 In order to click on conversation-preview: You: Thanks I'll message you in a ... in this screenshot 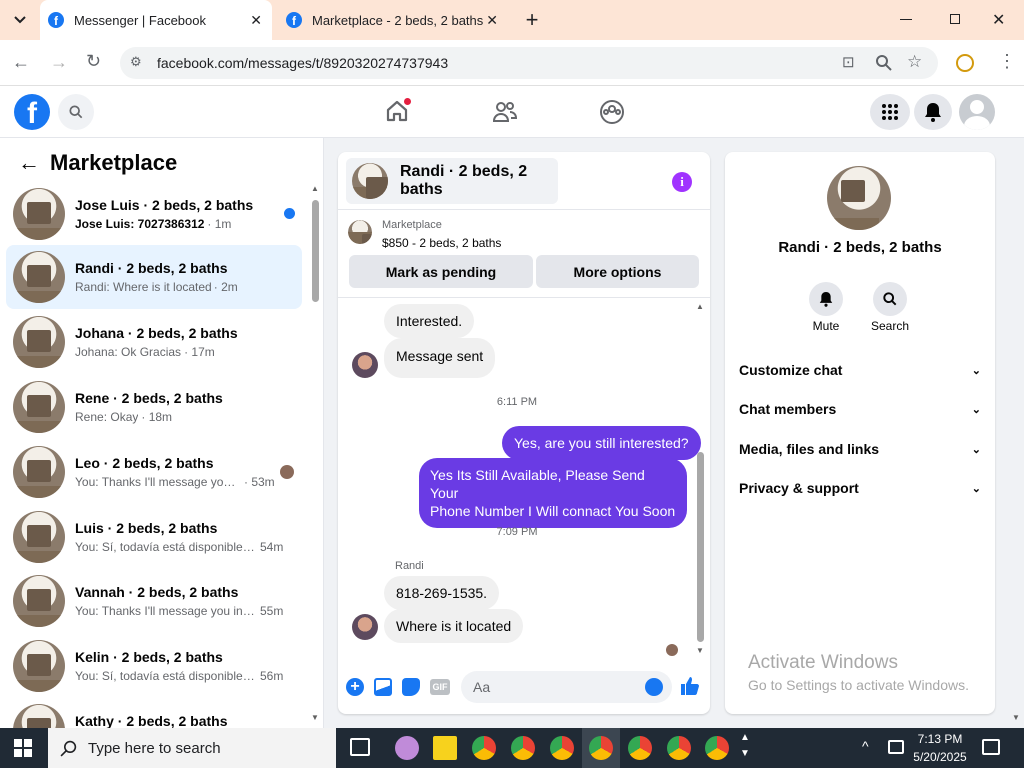, I will do `click(165, 611)`.